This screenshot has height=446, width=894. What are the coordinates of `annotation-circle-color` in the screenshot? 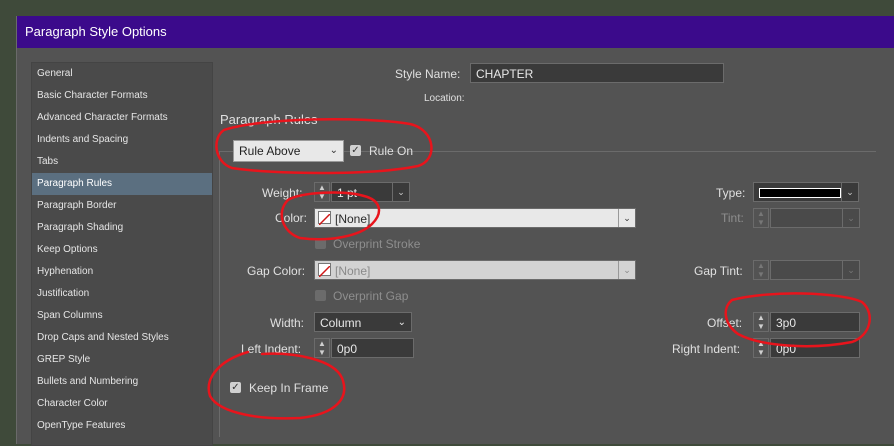 It's located at (330, 216).